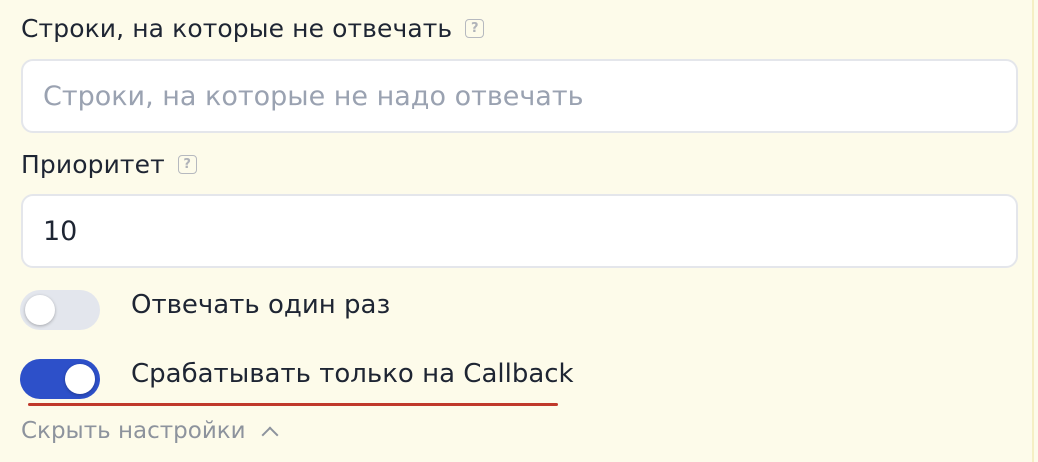 The width and height of the screenshot is (1038, 462). What do you see at coordinates (60, 379) in the screenshot?
I see `callback-only-toggle` at bounding box center [60, 379].